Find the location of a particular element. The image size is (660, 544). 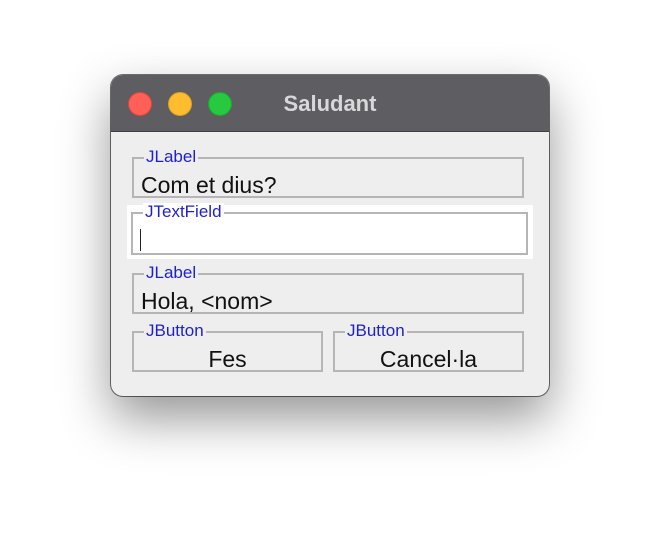

name-field-container: JTextField is located at coordinates (330, 231).